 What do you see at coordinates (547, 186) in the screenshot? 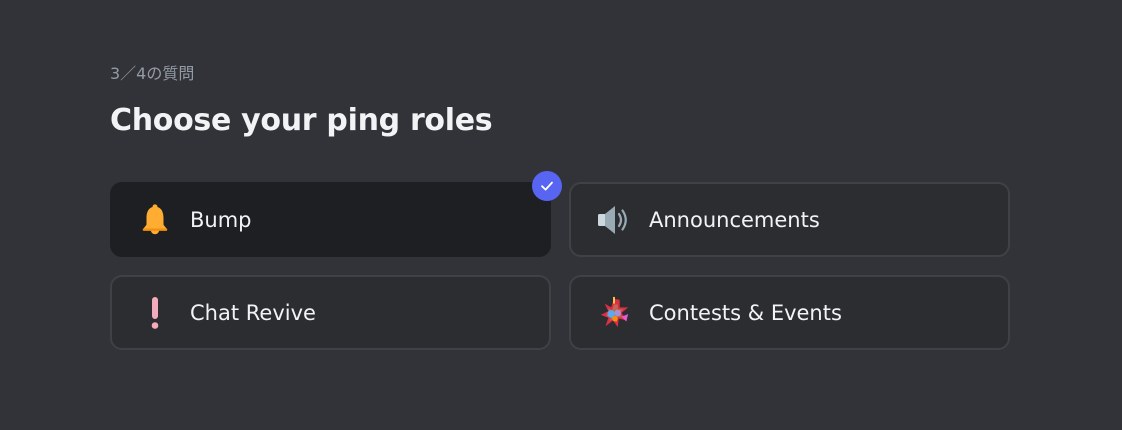
I see `check-icon` at bounding box center [547, 186].